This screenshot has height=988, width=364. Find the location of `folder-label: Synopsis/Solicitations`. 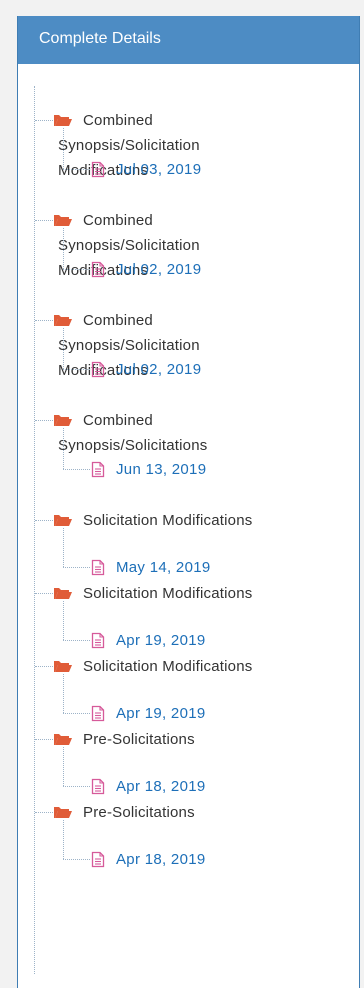

folder-label: Synopsis/Solicitations is located at coordinates (132, 446).